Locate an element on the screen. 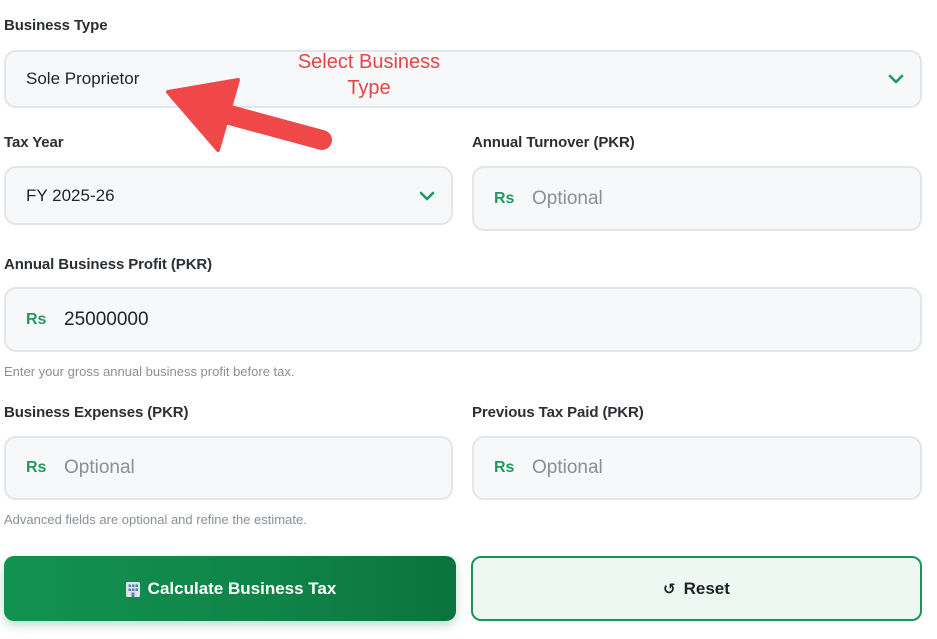 This screenshot has width=937, height=639. business-expenses-label: Business Expenses (PKR) is located at coordinates (96, 412).